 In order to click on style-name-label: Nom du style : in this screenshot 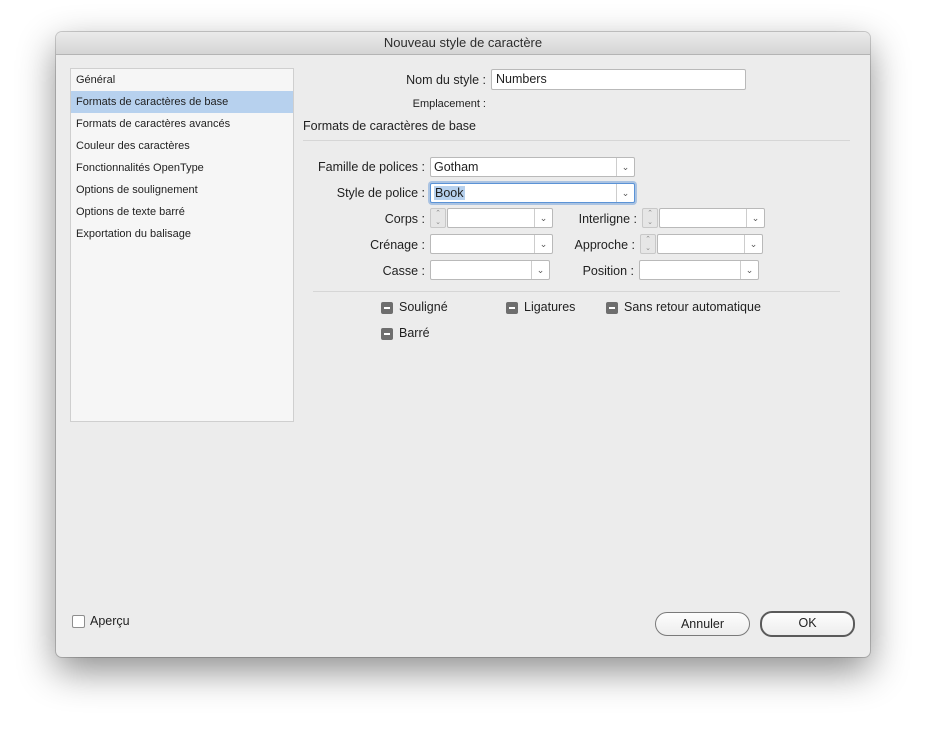, I will do `click(446, 80)`.